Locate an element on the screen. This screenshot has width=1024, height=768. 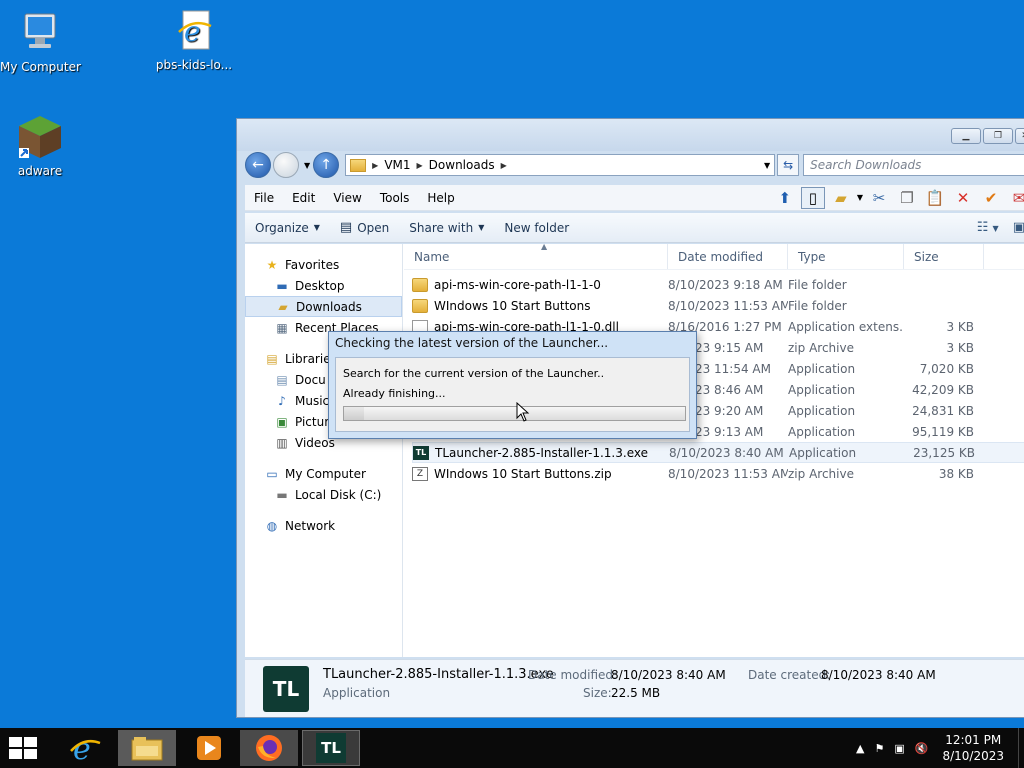
folder-options-icon: ▰ is located at coordinates (841, 198).